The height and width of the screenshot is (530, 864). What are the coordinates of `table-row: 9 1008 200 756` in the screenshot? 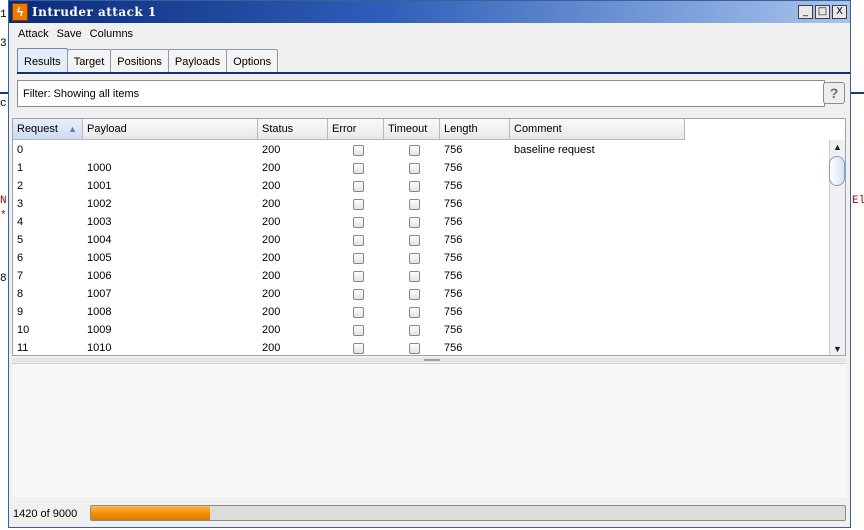 It's located at (349, 312).